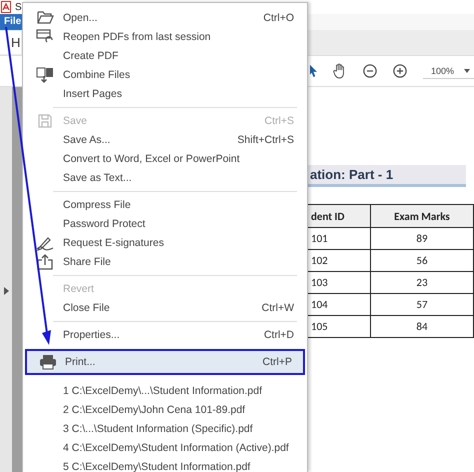  I want to click on window-title: S, so click(18, 7).